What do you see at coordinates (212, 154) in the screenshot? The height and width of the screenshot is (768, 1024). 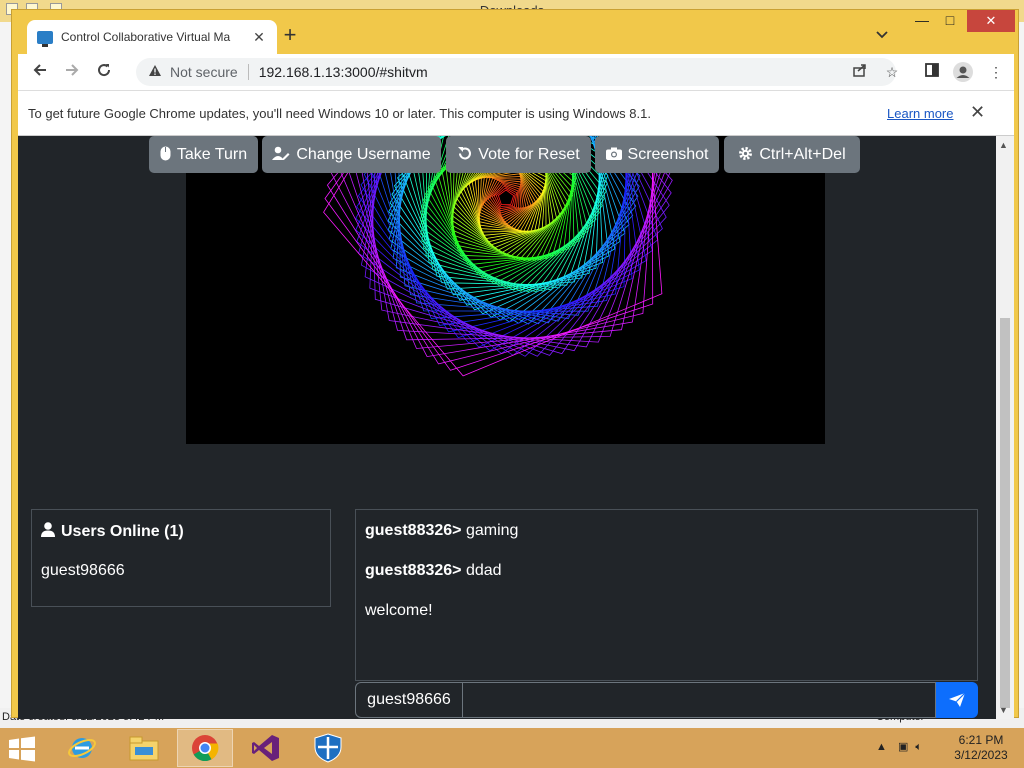 I see `take-turn-label: Take Turn` at bounding box center [212, 154].